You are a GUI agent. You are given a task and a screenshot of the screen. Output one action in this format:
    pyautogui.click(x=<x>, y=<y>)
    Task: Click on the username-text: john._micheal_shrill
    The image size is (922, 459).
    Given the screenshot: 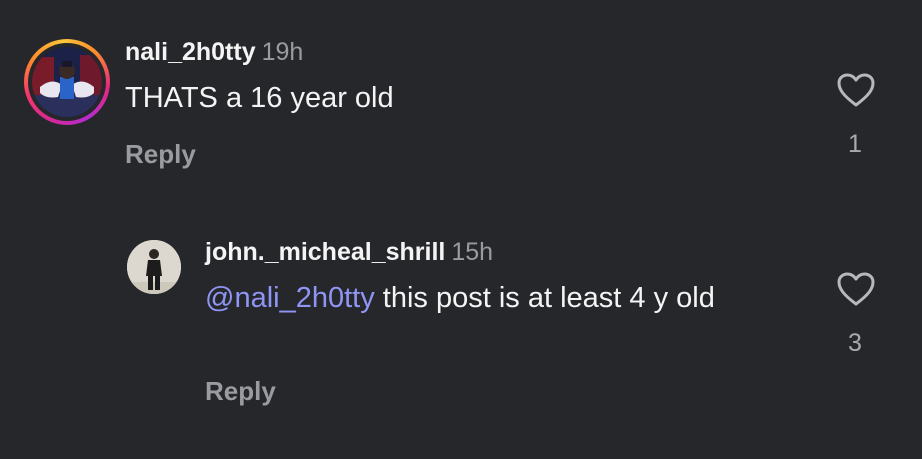 What is the action you would take?
    pyautogui.click(x=325, y=252)
    